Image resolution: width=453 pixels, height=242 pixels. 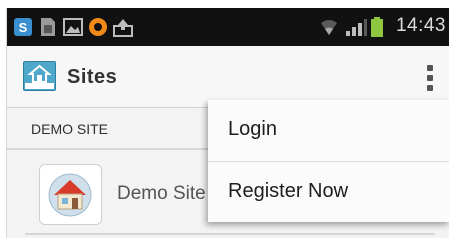 I want to click on home-icon, so click(x=39, y=73).